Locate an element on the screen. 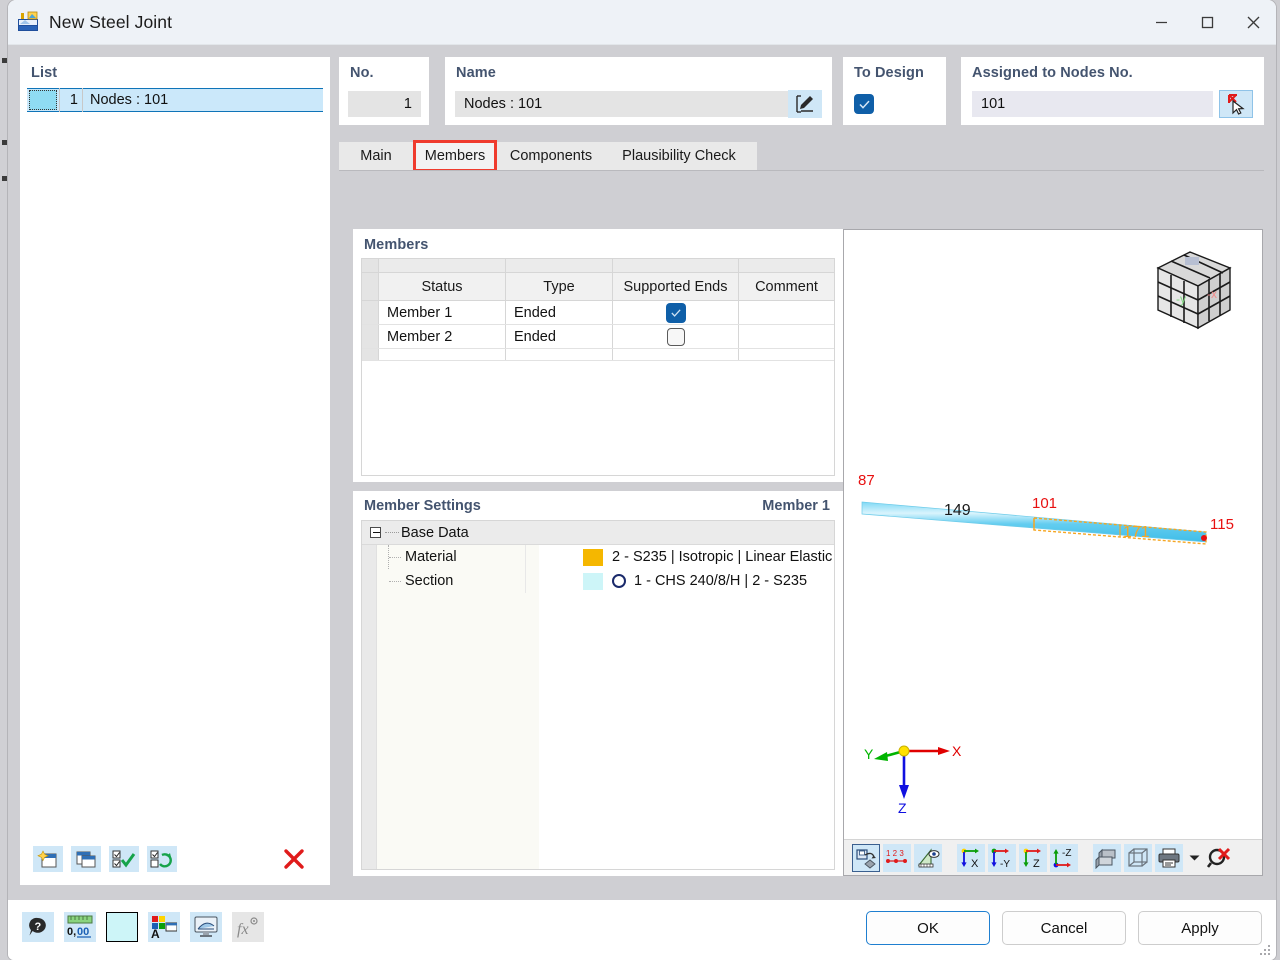 The image size is (1280, 960). table-row: Member 2 Ended is located at coordinates (598, 337).